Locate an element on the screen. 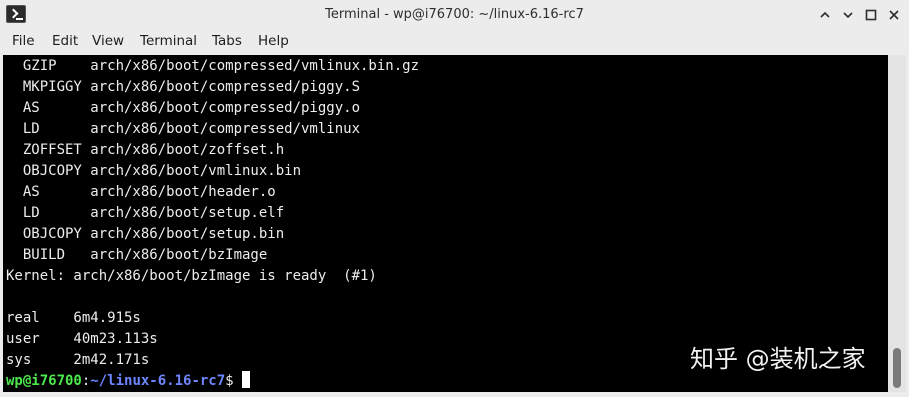 This screenshot has width=909, height=397. output-line: LD arch/x86/boot/compressed/vmlinux is located at coordinates (183, 129).